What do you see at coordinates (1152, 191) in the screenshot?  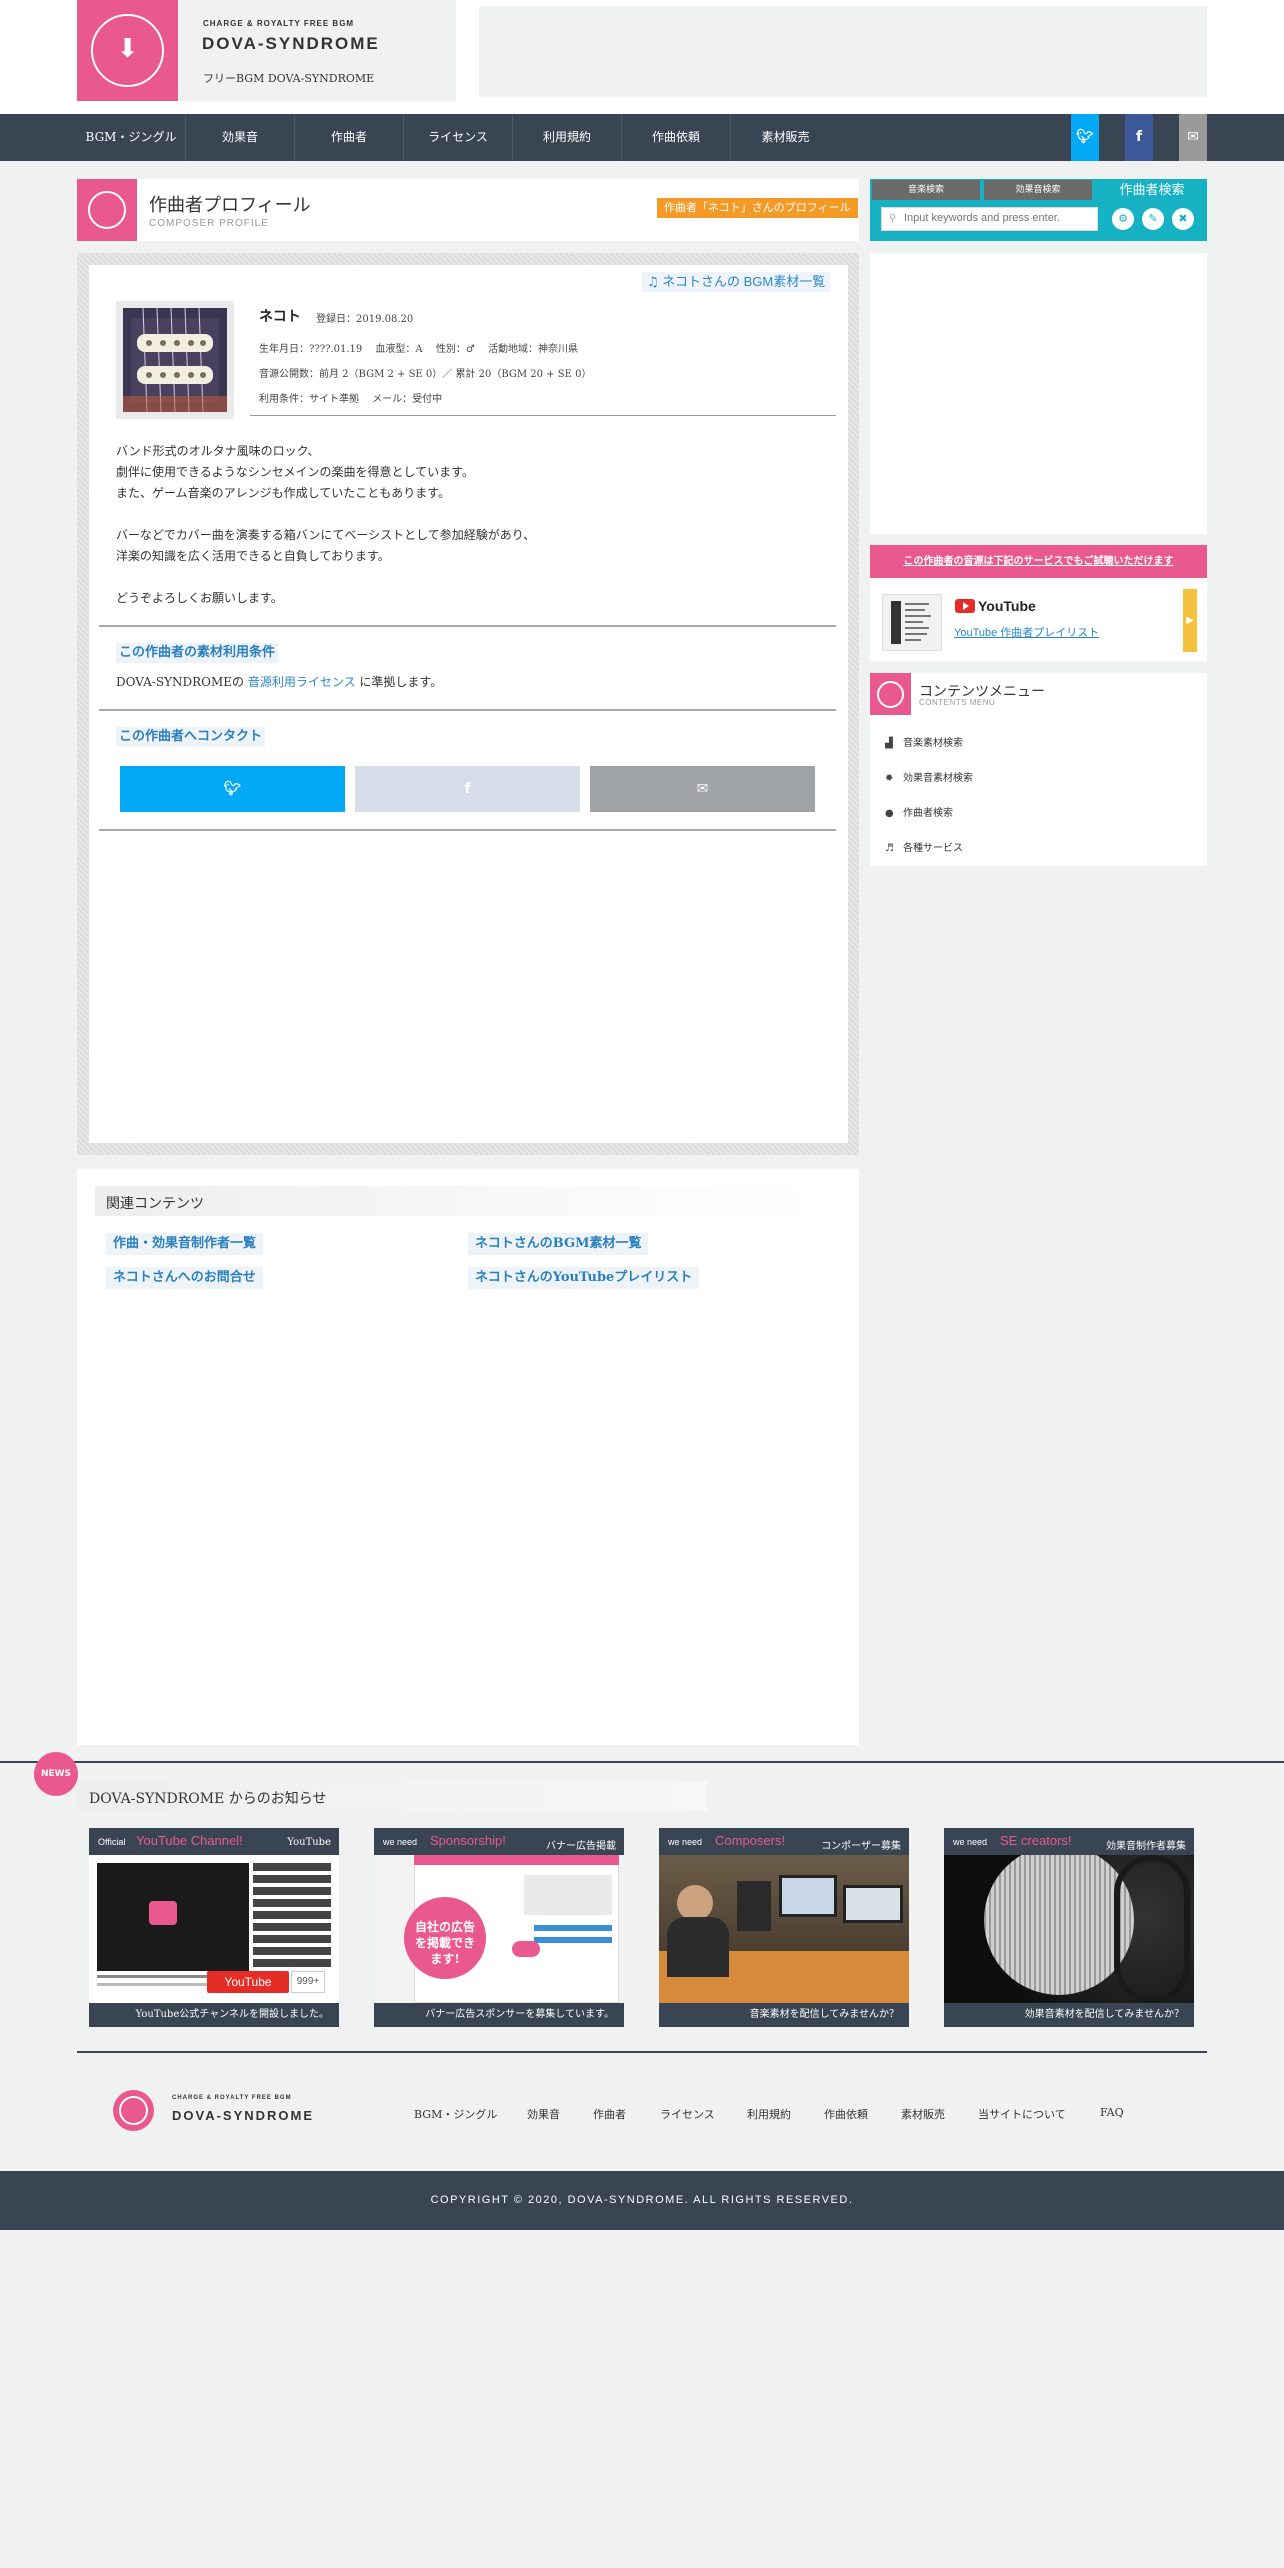 I see `tab-composer-search: 作曲者検索` at bounding box center [1152, 191].